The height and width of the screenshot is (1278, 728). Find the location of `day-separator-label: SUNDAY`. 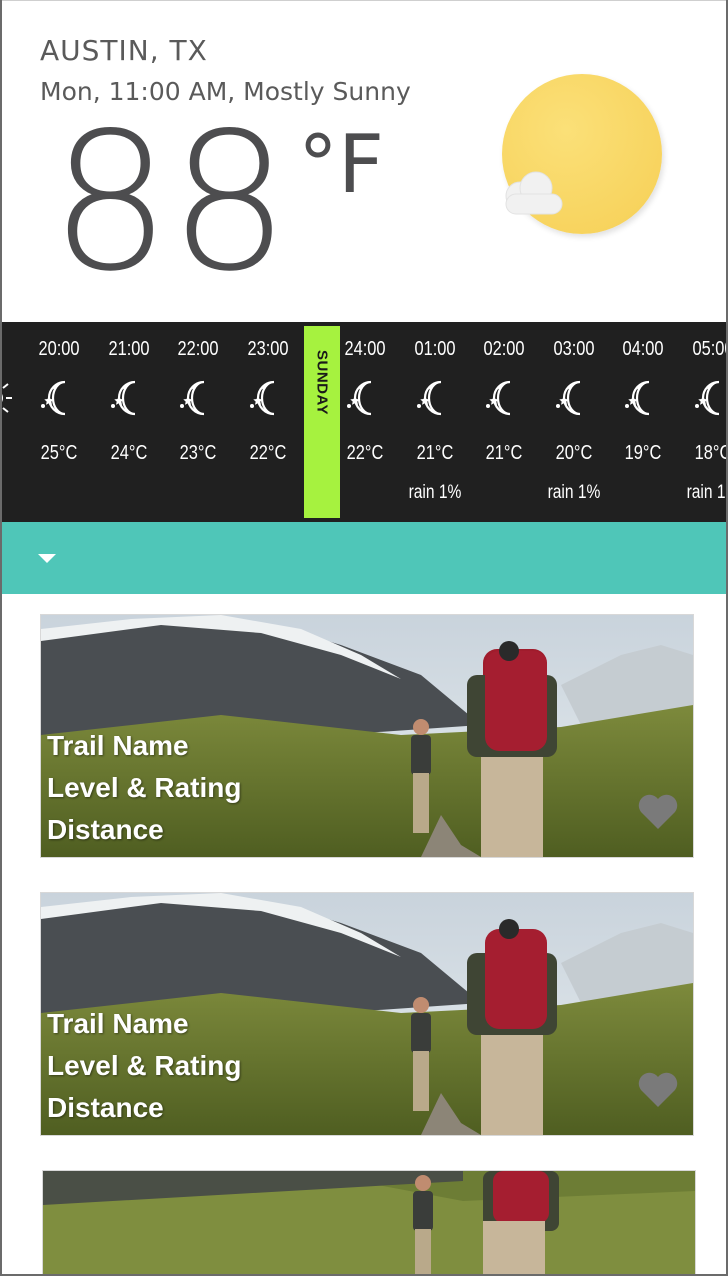

day-separator-label: SUNDAY is located at coordinates (322, 382).